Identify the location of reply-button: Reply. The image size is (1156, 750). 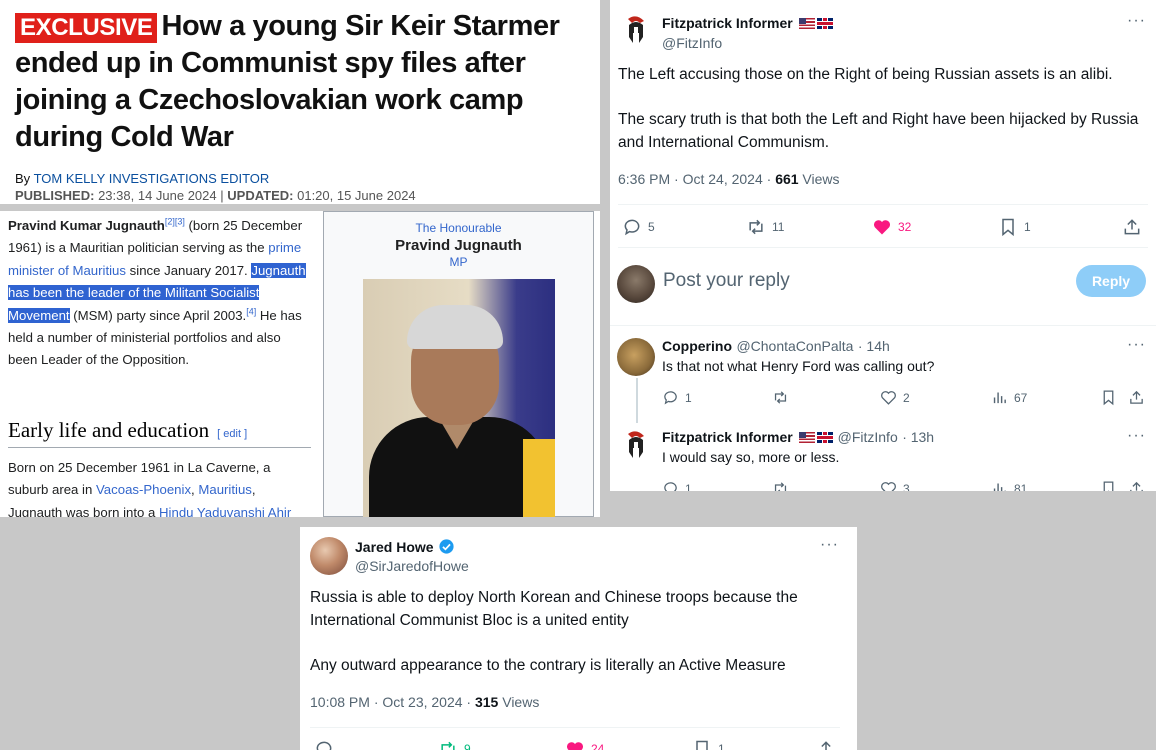
(1111, 281).